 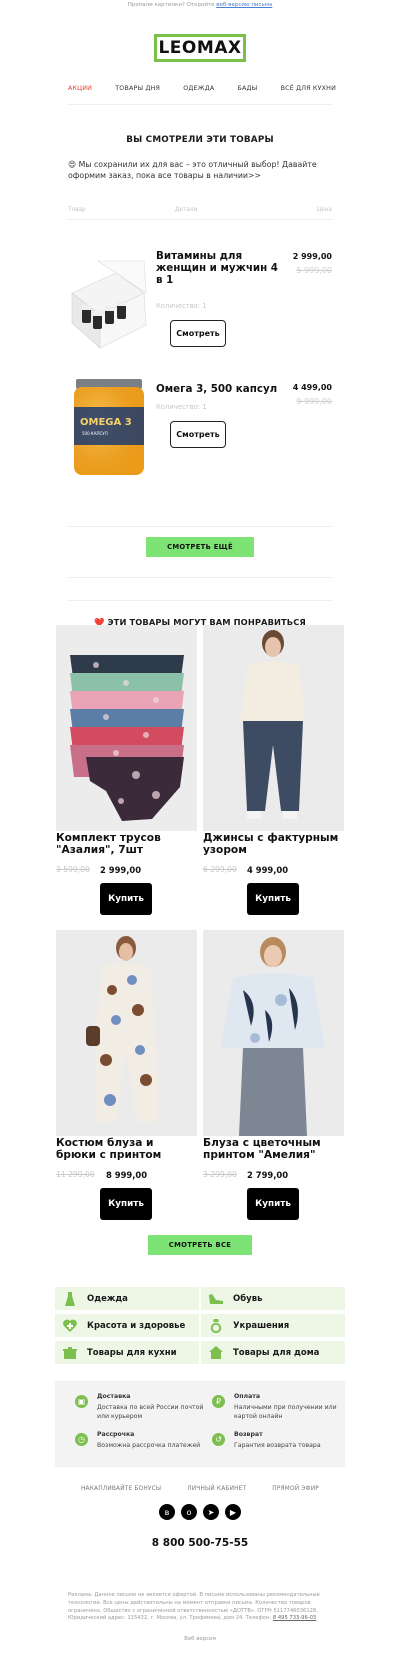 I want to click on category-label: Одежда, so click(x=107, y=1298).